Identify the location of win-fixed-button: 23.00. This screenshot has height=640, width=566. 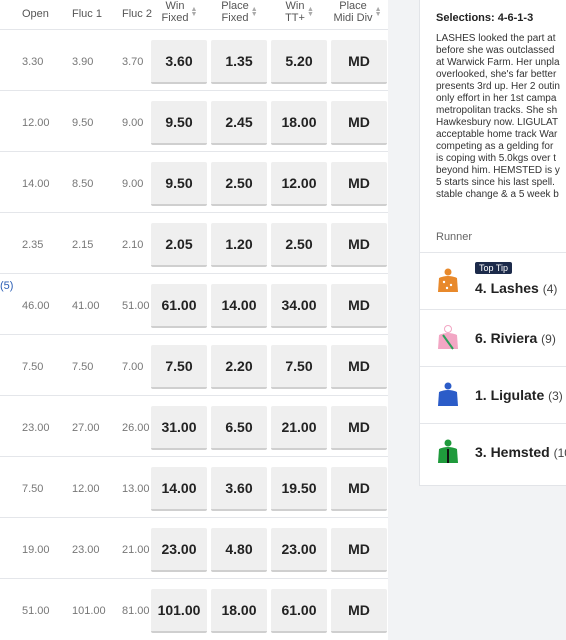
(179, 550).